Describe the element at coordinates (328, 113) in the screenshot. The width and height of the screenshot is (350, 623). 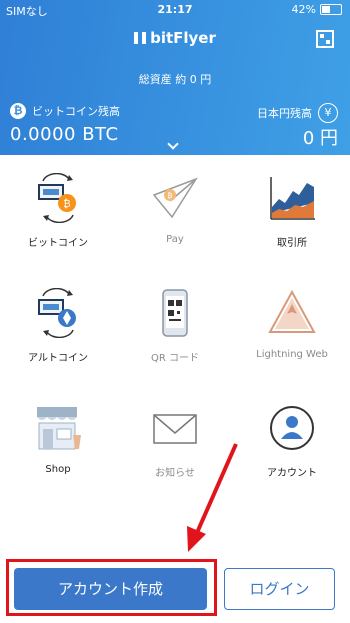
I see `yen-icon: ¥` at that location.